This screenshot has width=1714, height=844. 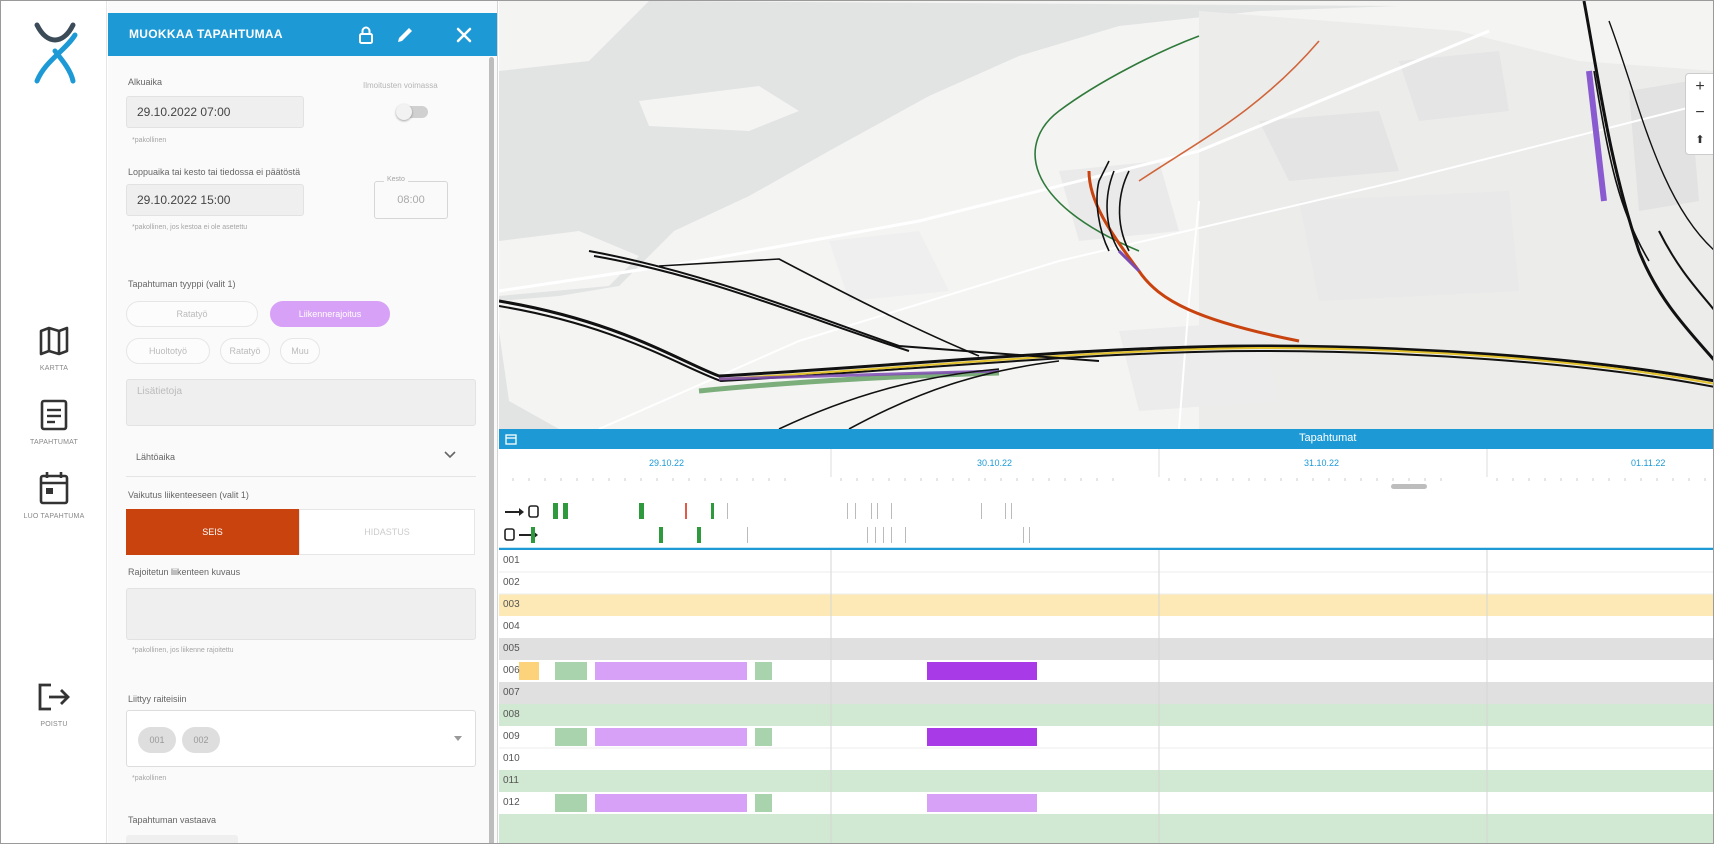 What do you see at coordinates (511, 626) in the screenshot?
I see `track-row-label: 004` at bounding box center [511, 626].